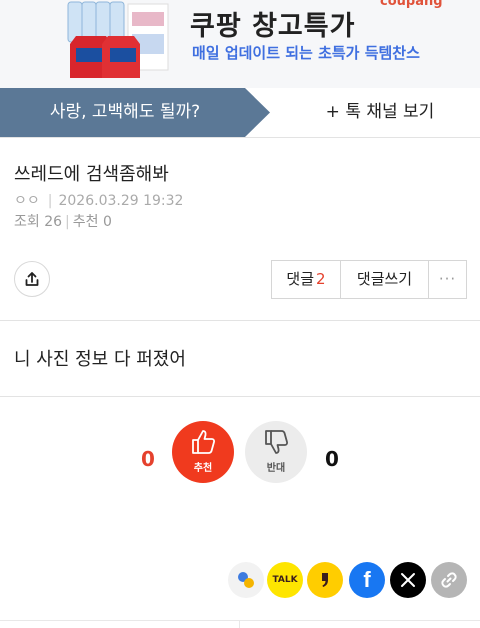 The height and width of the screenshot is (628, 480). What do you see at coordinates (276, 468) in the screenshot?
I see `downvote-label: 반대` at bounding box center [276, 468].